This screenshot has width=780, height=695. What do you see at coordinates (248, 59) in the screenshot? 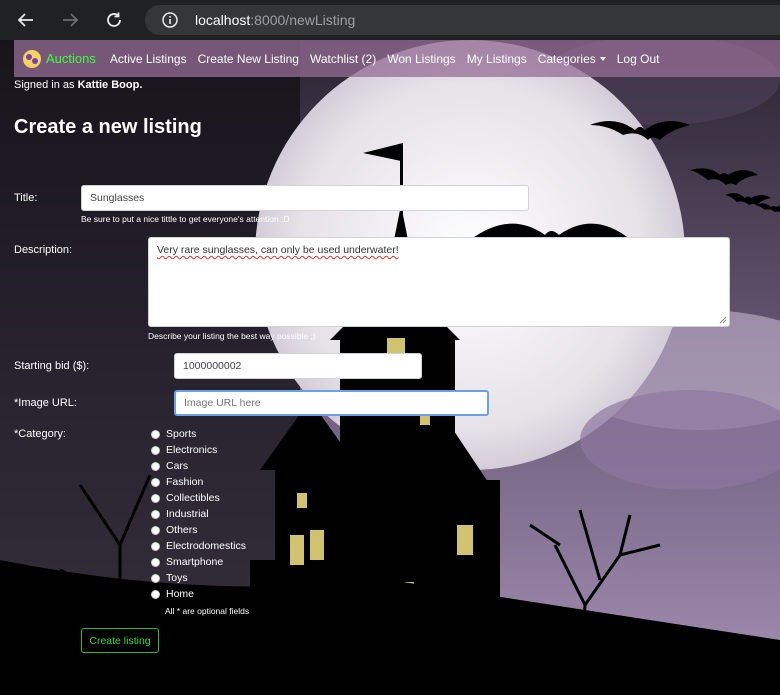
I see `nav-create-listing: Create New Listing` at bounding box center [248, 59].